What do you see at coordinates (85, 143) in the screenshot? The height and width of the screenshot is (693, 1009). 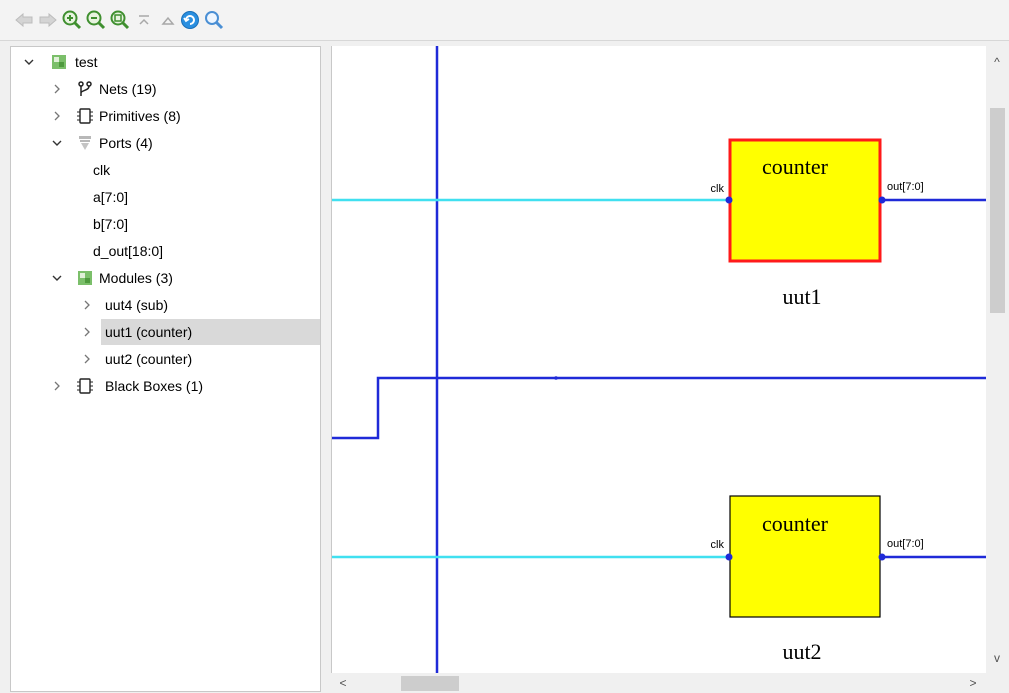 I see `ports-icon` at bounding box center [85, 143].